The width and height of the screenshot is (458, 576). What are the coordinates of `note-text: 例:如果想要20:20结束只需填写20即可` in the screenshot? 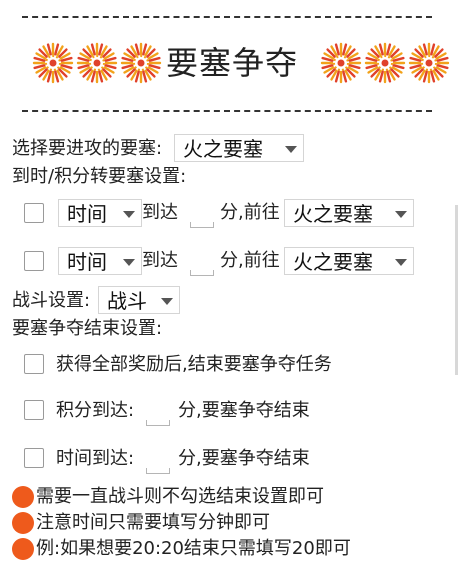 It's located at (193, 548).